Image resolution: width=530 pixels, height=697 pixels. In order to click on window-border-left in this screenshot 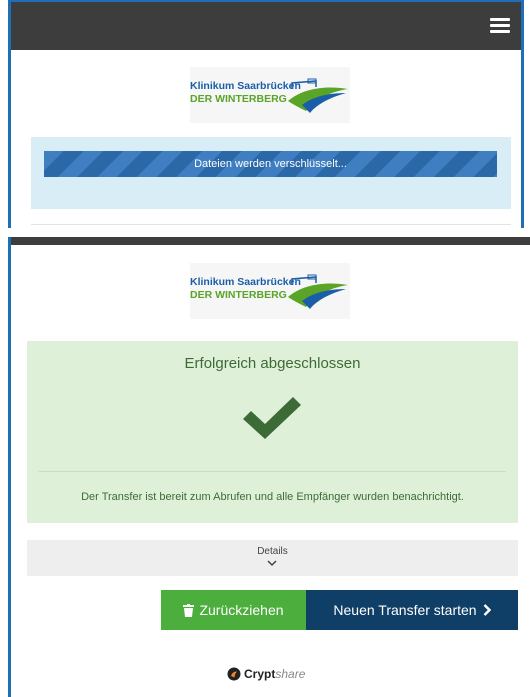, I will do `click(9, 467)`.